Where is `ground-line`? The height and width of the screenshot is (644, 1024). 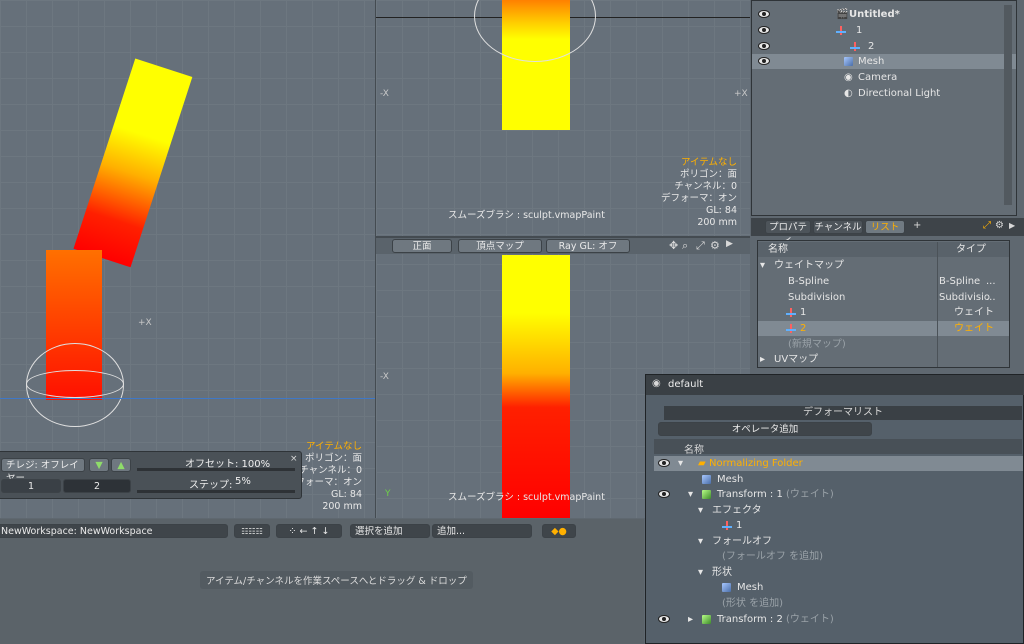
ground-line is located at coordinates (187, 398).